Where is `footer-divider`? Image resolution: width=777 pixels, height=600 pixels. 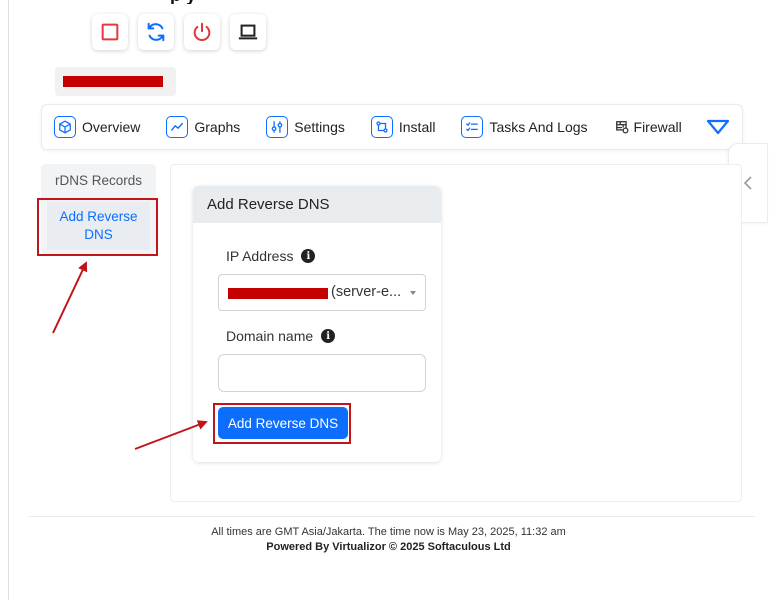 footer-divider is located at coordinates (391, 516).